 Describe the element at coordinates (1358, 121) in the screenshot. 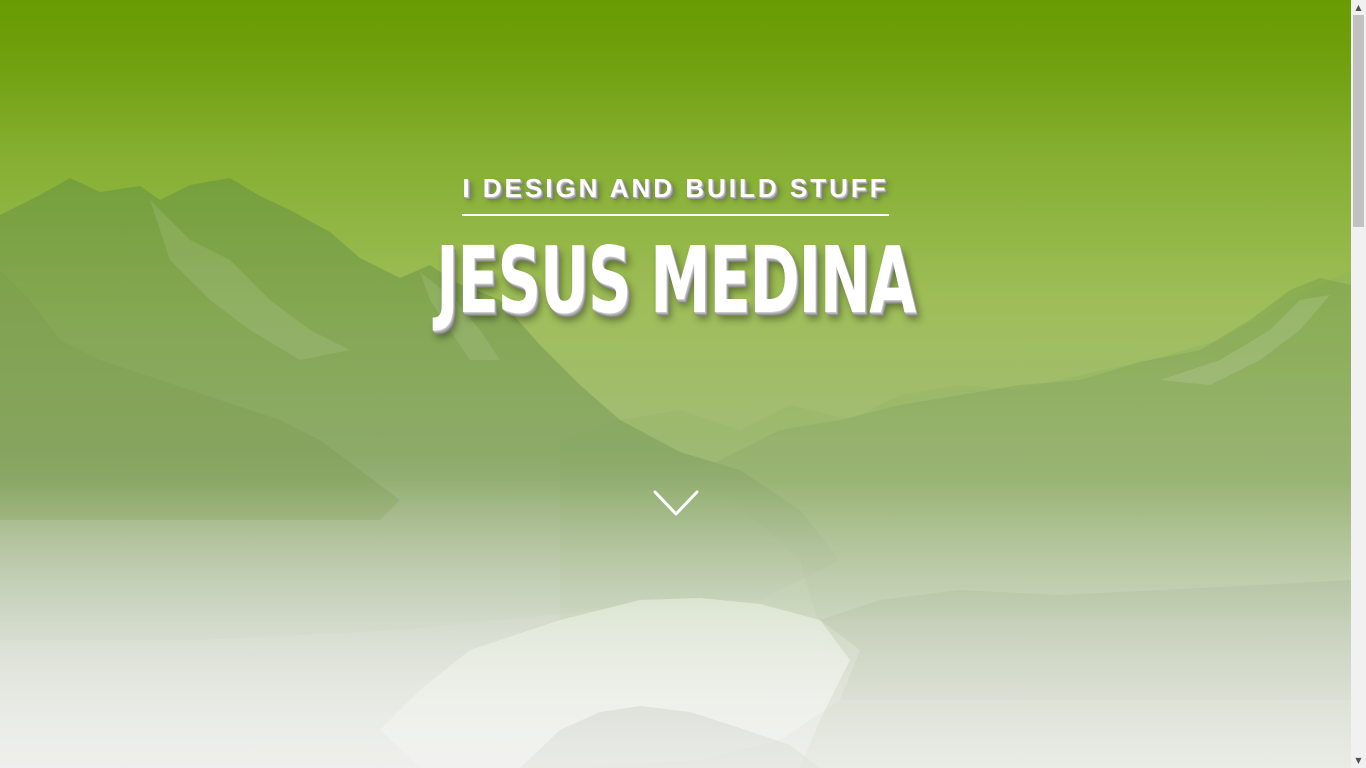

I see `scrollbar-thumb` at that location.